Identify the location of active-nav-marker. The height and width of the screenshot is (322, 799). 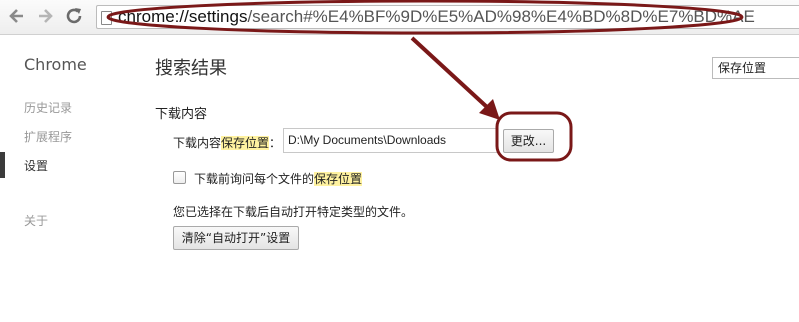
(2, 165).